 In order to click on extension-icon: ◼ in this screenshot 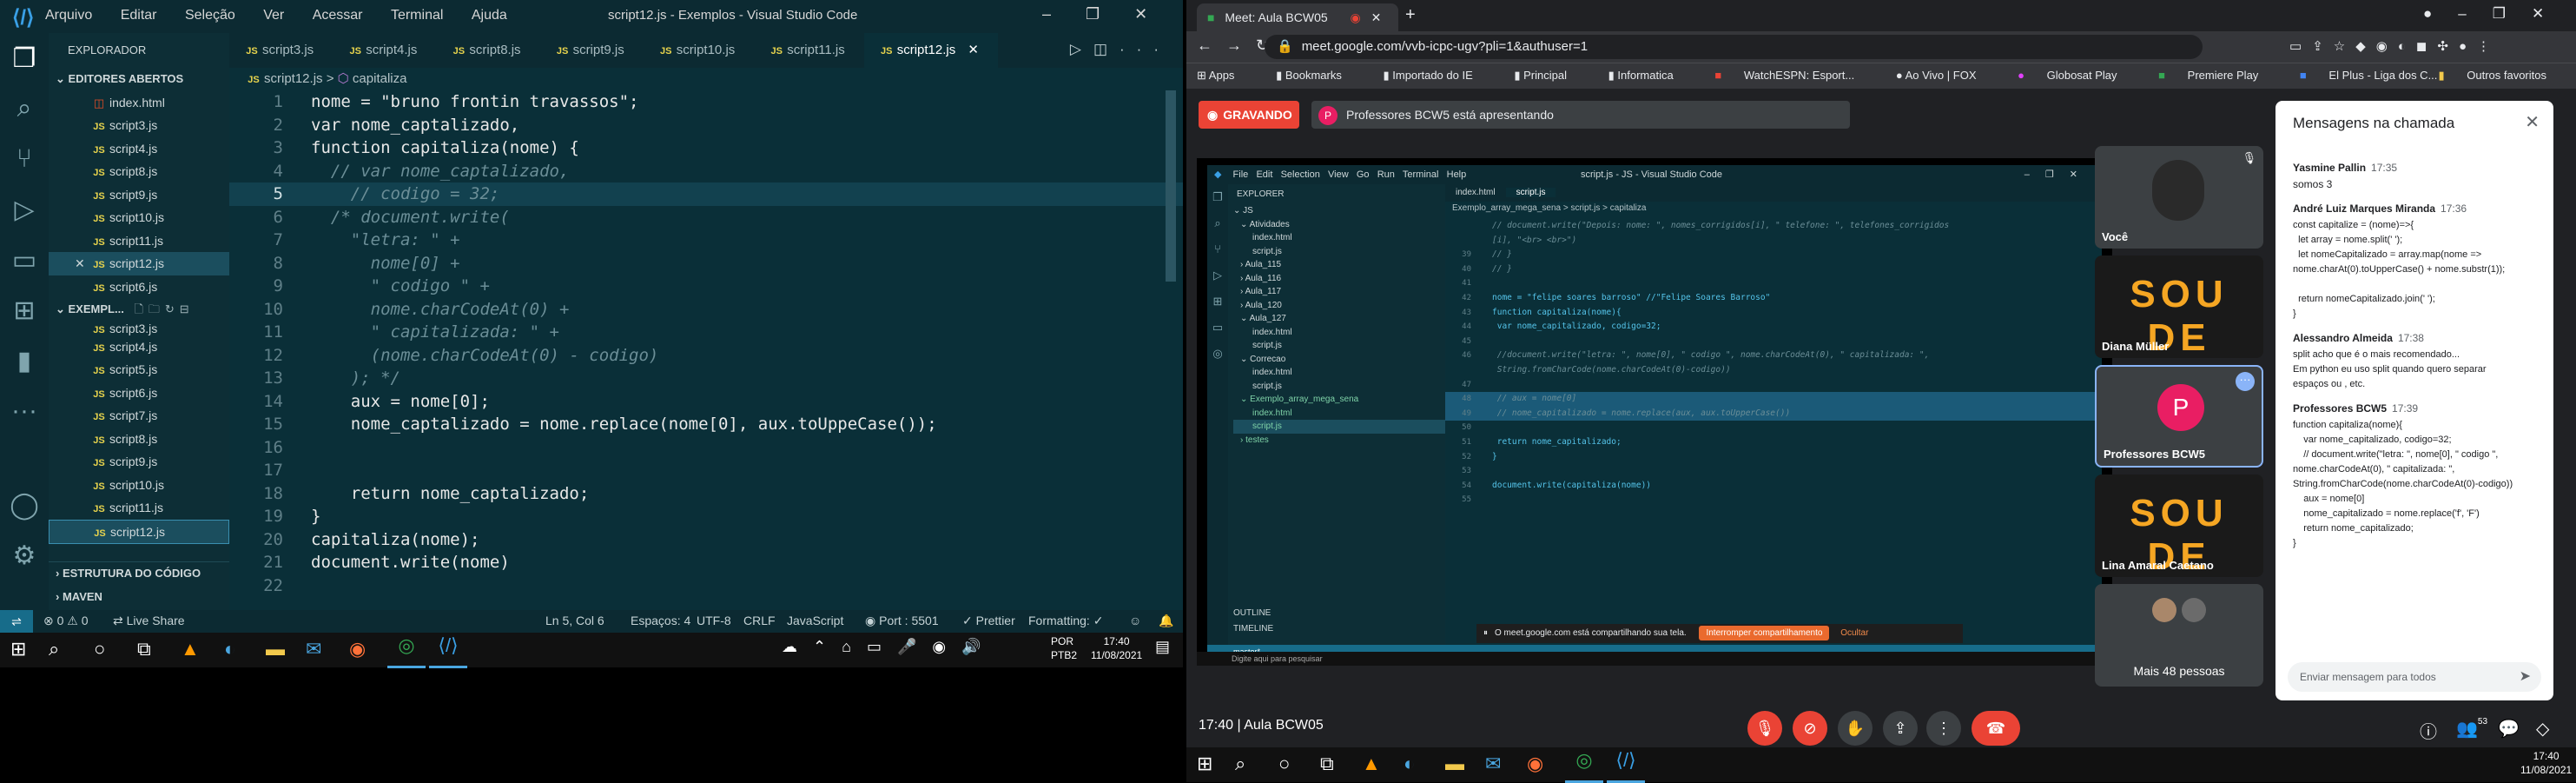, I will do `click(2426, 46)`.